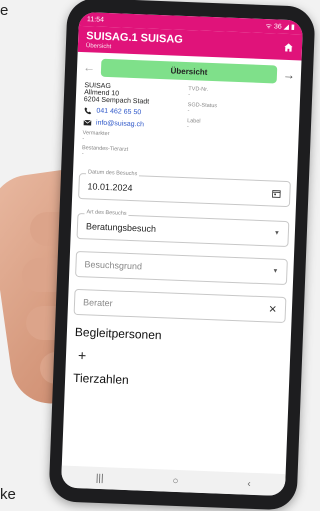  Describe the element at coordinates (289, 75) in the screenshot. I see `forward-arrow-icon: →` at that location.